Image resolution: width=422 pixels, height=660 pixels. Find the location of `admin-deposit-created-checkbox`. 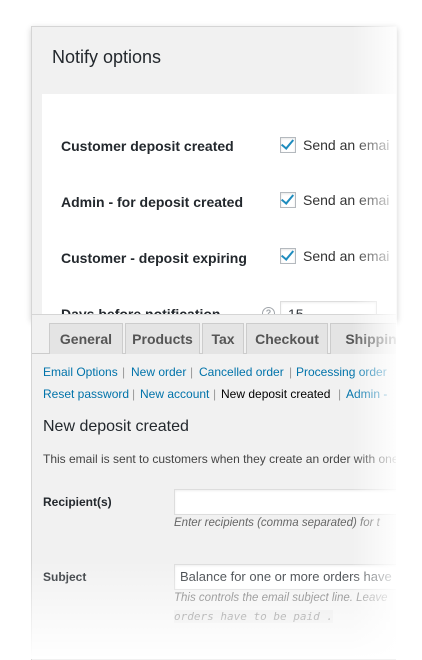

admin-deposit-created-checkbox is located at coordinates (288, 200).